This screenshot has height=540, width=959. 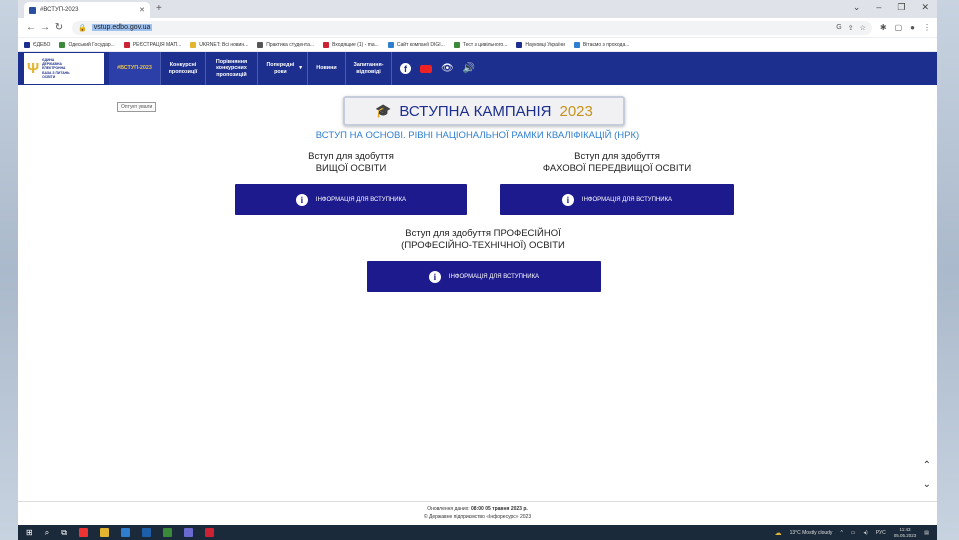 I want to click on network-icon: ▭, so click(x=853, y=533).